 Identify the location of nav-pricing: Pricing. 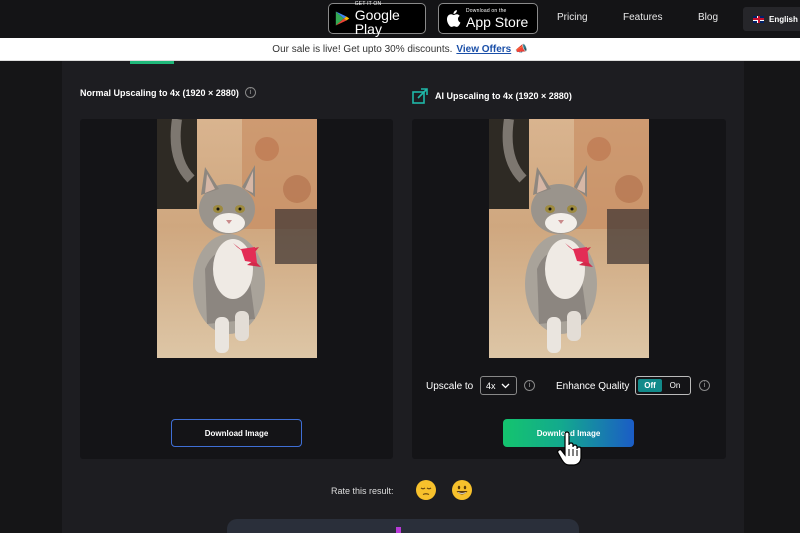
(572, 17).